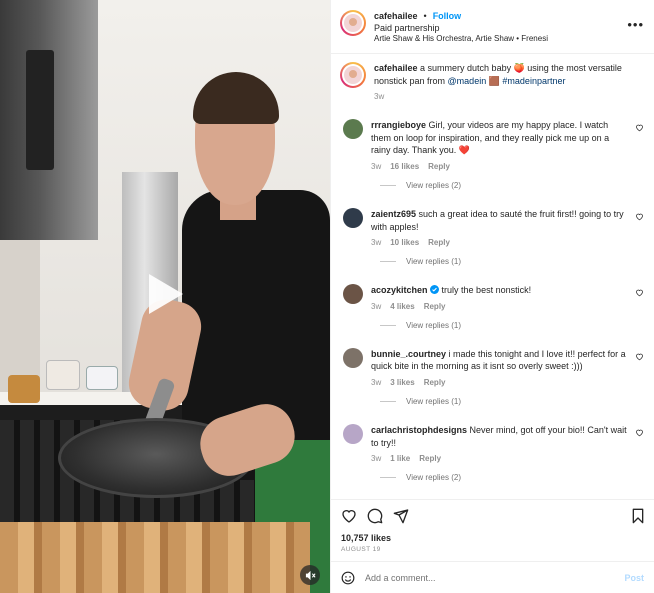 Image resolution: width=654 pixels, height=593 pixels. What do you see at coordinates (375, 516) in the screenshot?
I see `comment-icon` at bounding box center [375, 516].